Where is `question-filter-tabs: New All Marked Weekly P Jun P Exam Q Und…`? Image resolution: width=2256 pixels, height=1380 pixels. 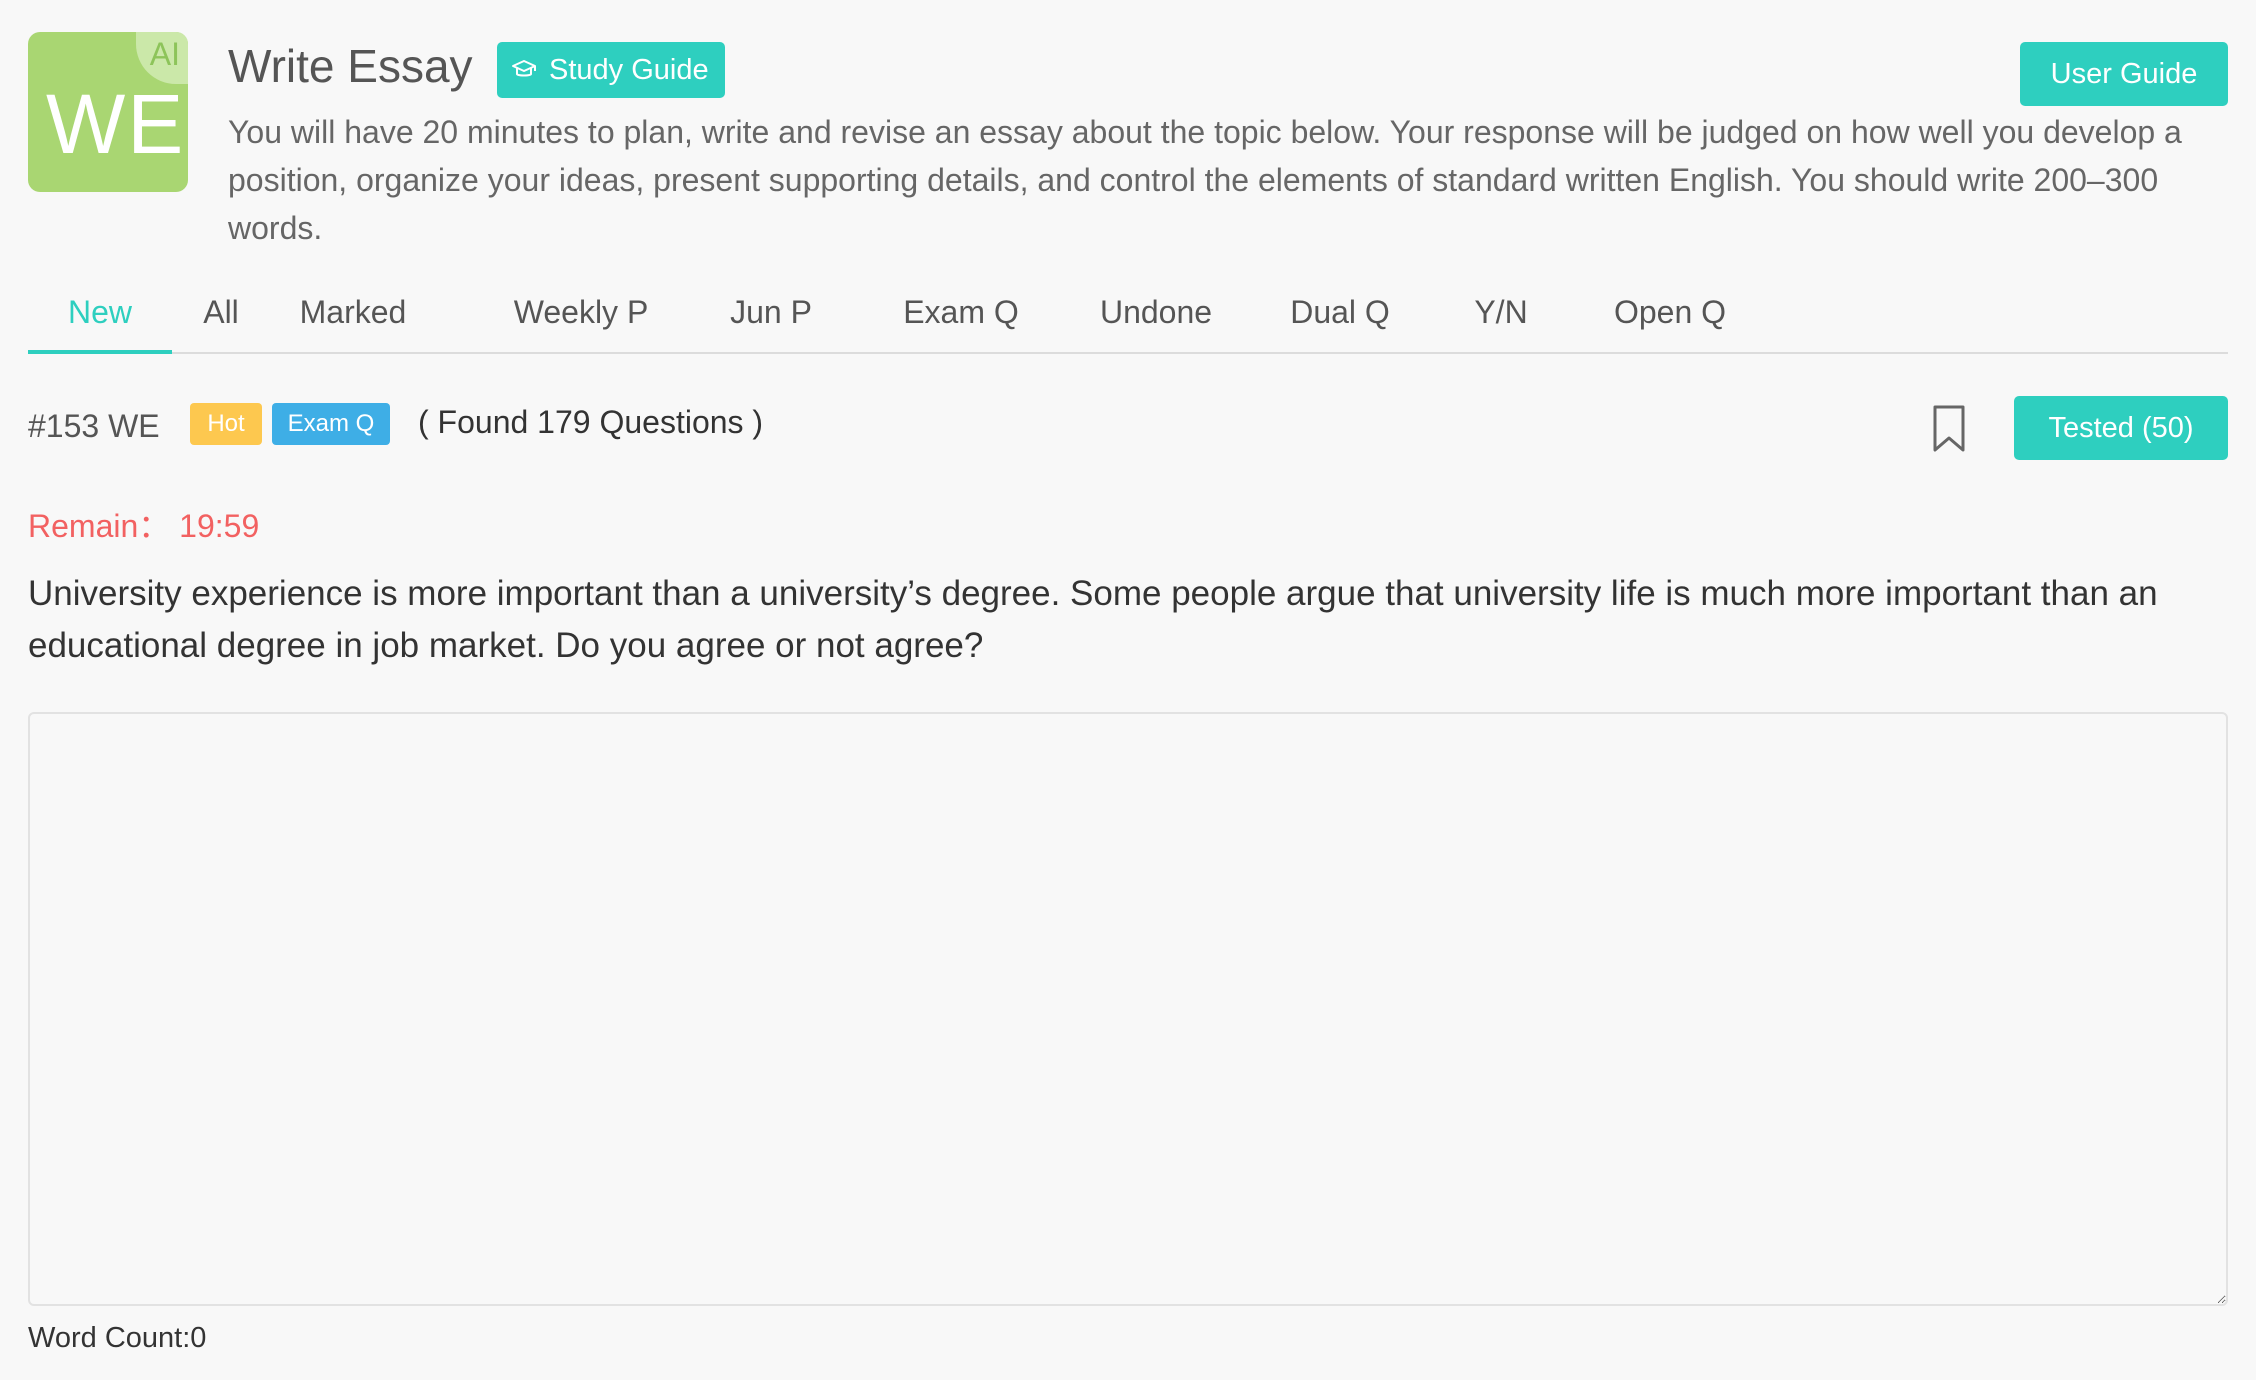 question-filter-tabs: New All Marked Weekly P Jun P Exam Q Und… is located at coordinates (1128, 312).